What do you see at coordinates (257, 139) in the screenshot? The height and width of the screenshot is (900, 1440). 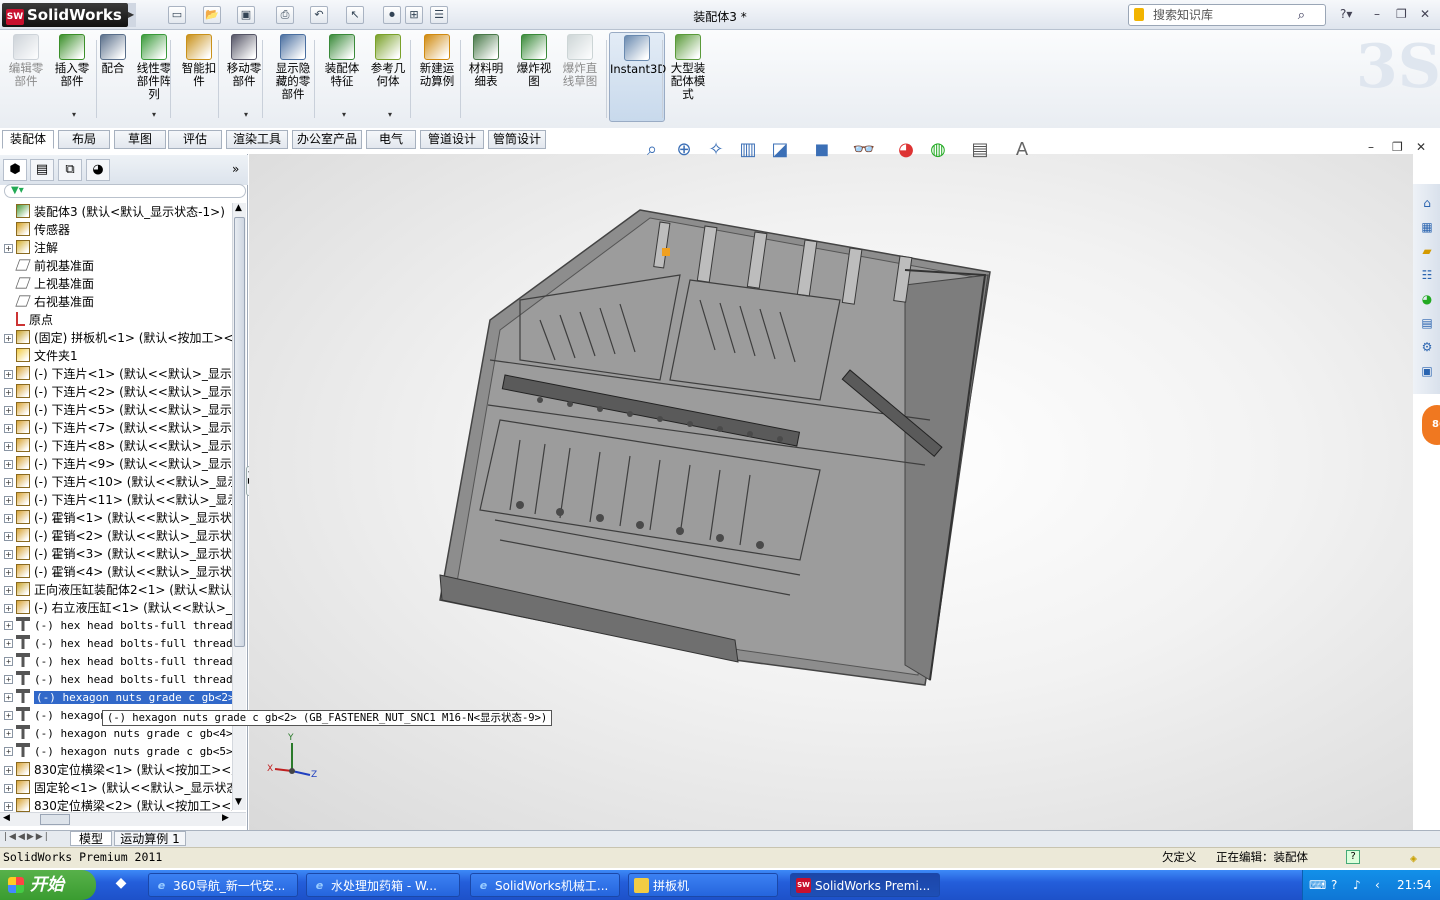 I see `tab-4: 渲染工具` at bounding box center [257, 139].